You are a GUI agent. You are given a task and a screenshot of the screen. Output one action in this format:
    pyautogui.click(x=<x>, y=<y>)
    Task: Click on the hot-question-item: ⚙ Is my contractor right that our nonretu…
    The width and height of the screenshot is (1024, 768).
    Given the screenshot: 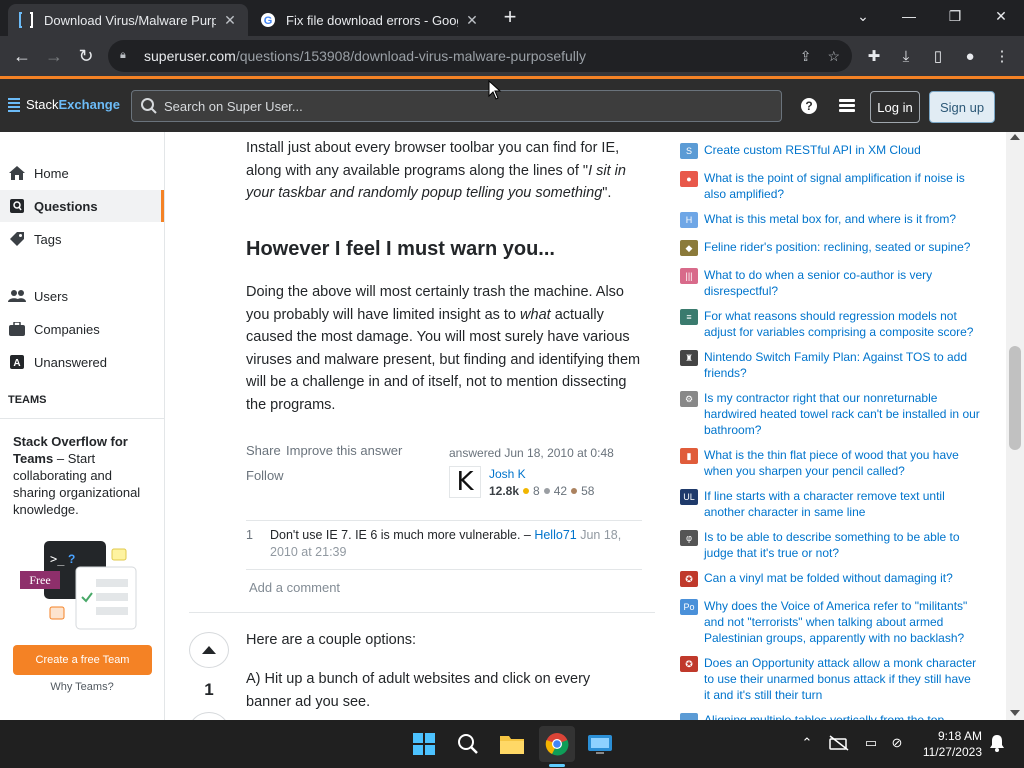 What is the action you would take?
    pyautogui.click(x=830, y=414)
    